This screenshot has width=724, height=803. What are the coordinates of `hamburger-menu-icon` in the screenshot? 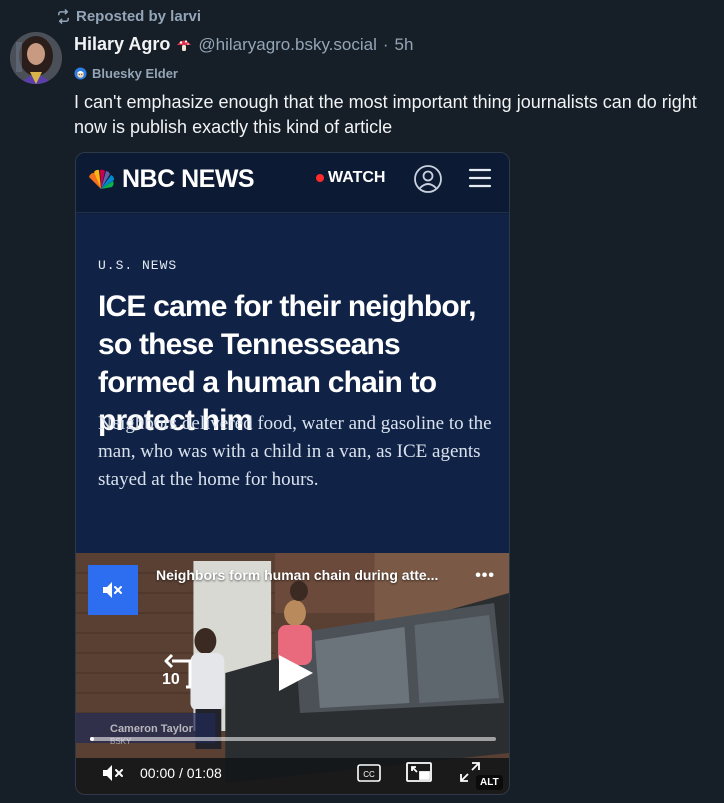 It's located at (480, 178).